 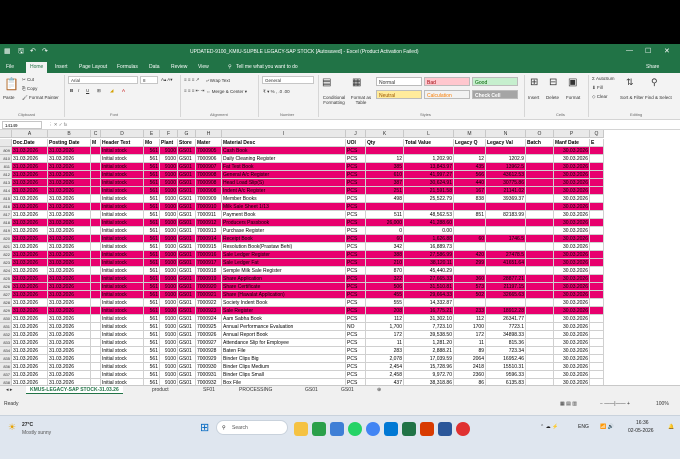 I want to click on redo-icon: ↷, so click(x=45, y=51).